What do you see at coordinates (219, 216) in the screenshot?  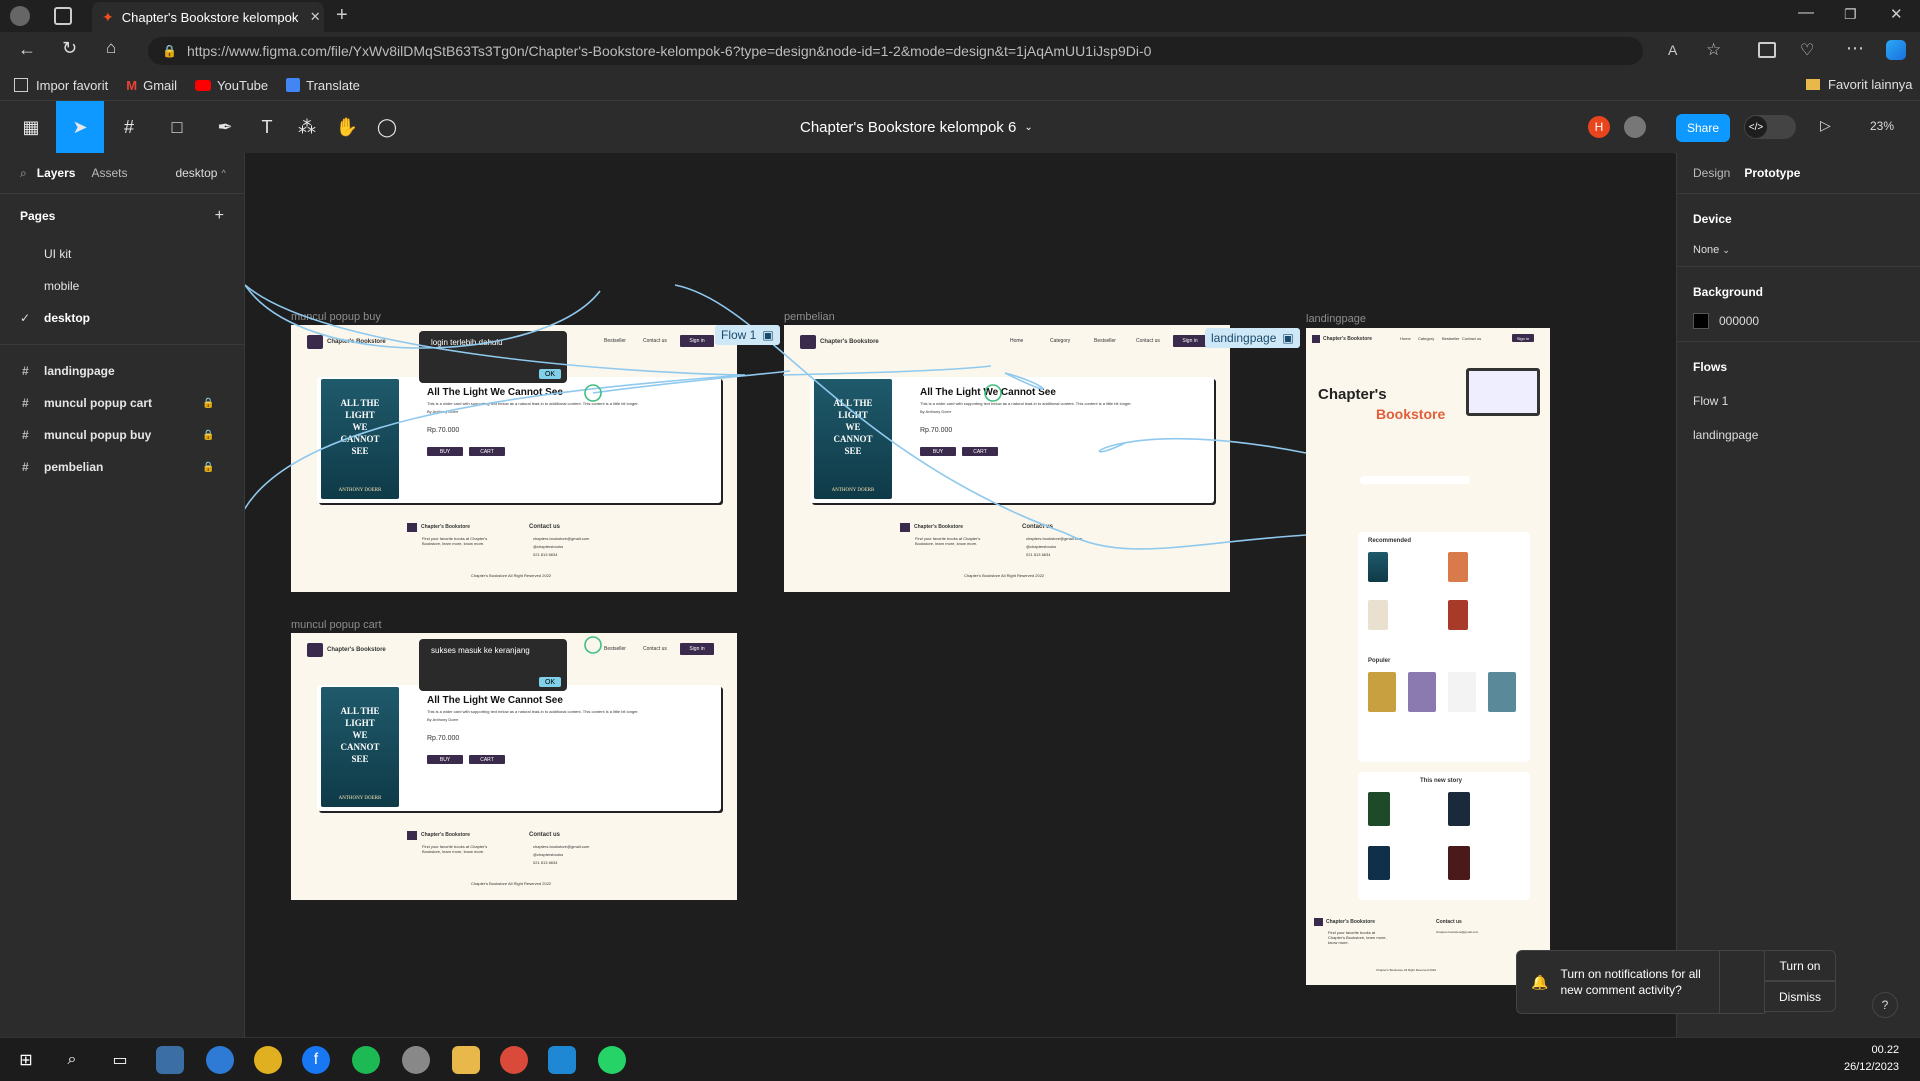 I see `add-page-icon: +` at bounding box center [219, 216].